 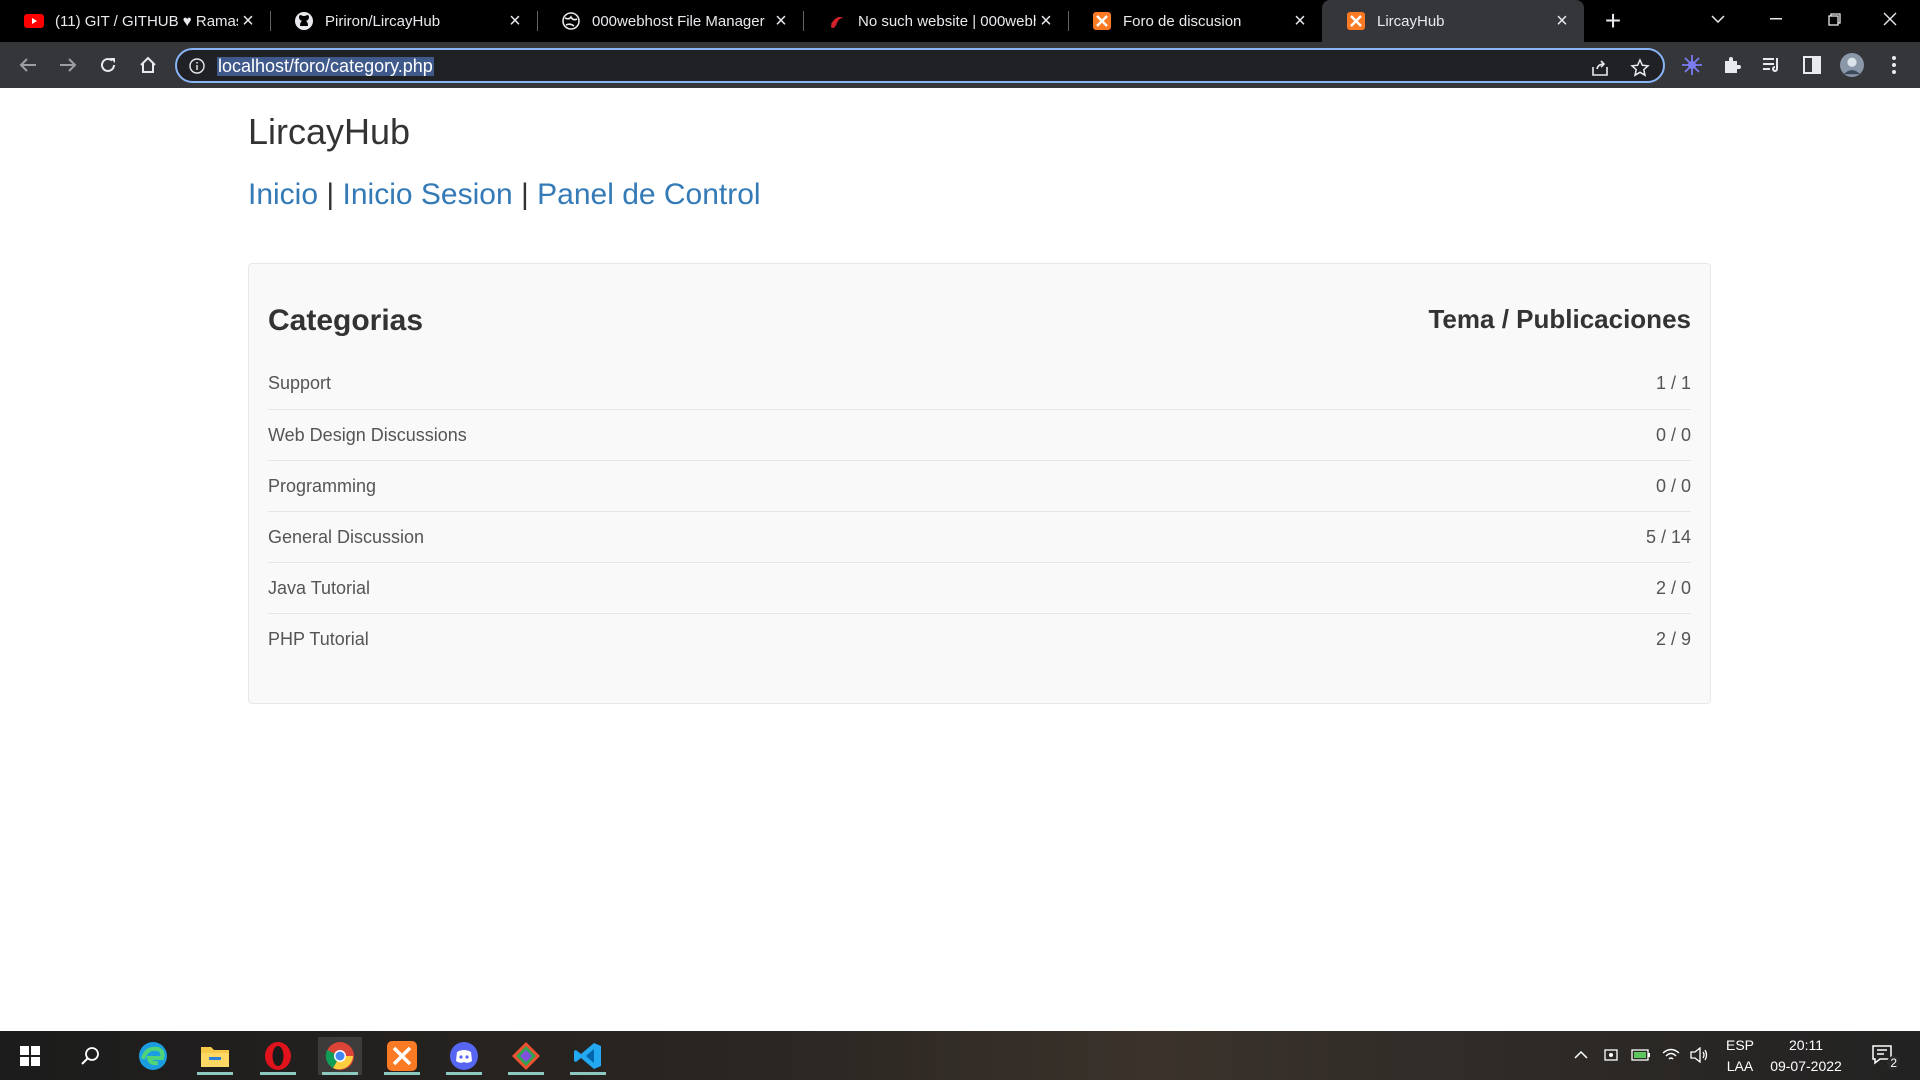 What do you see at coordinates (571, 21) in the screenshot?
I see `globe-icon` at bounding box center [571, 21].